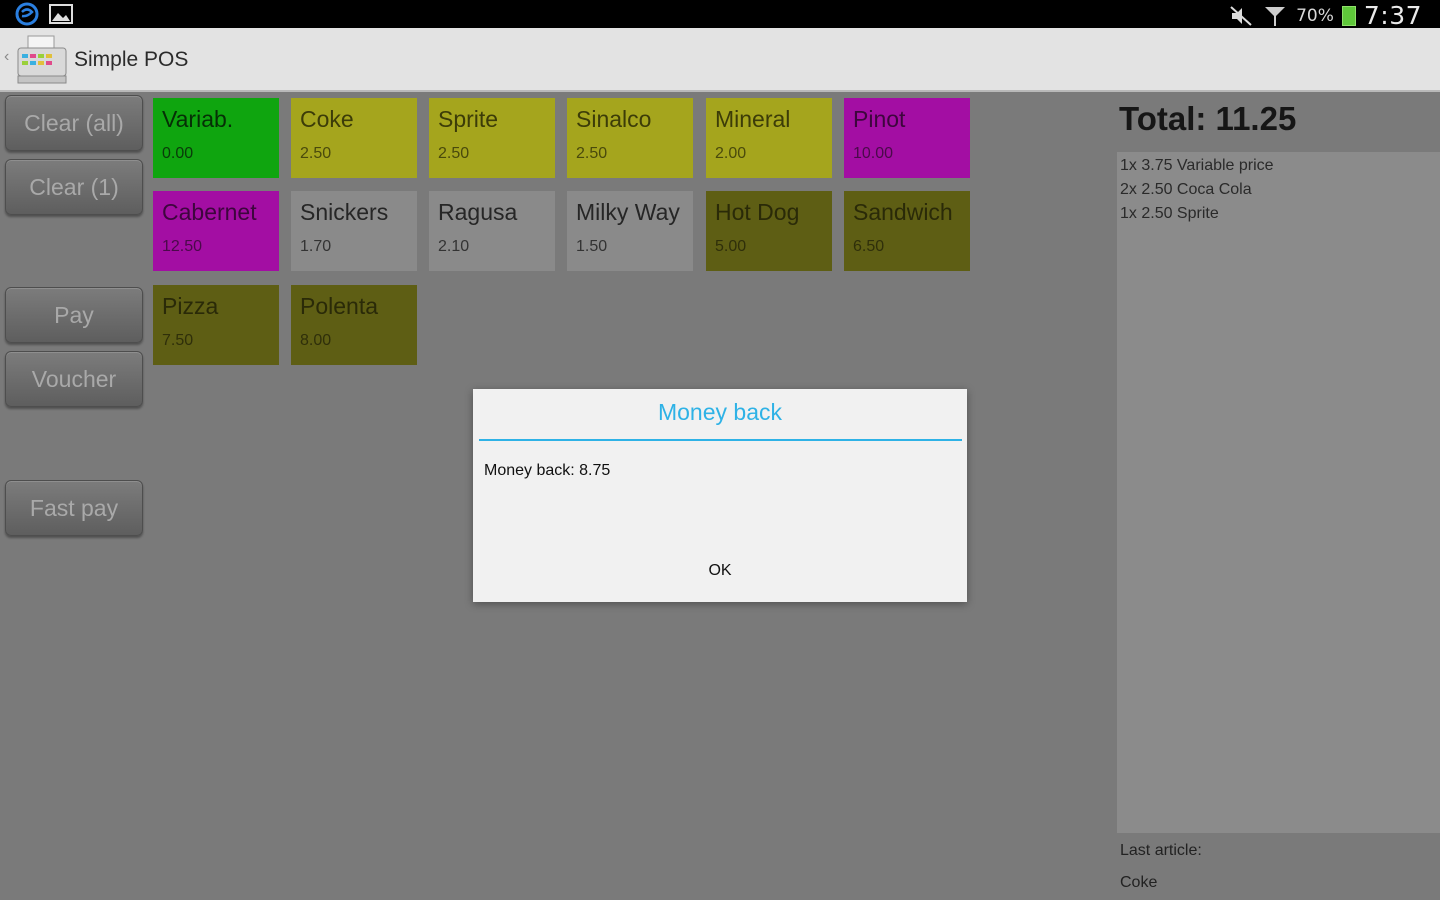  Describe the element at coordinates (907, 138) in the screenshot. I see `product-tile-pinot: Pinot 10.00` at that location.